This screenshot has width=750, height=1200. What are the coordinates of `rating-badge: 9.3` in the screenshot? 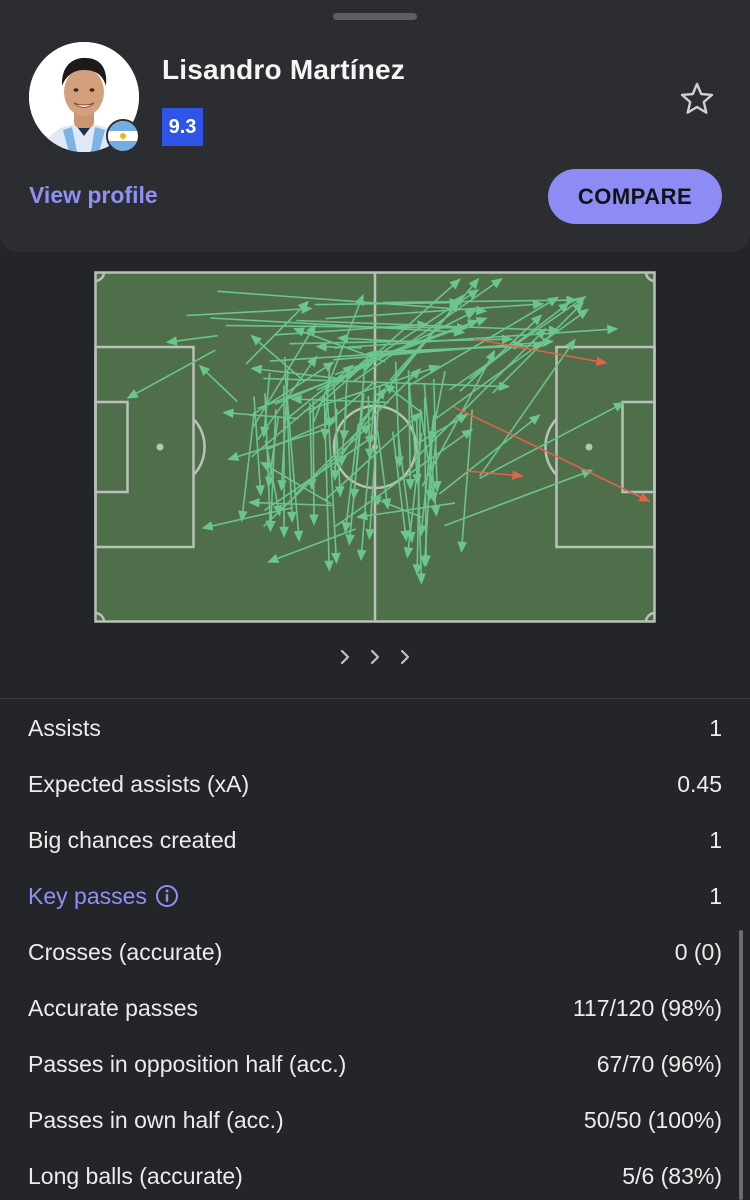 It's located at (182, 127).